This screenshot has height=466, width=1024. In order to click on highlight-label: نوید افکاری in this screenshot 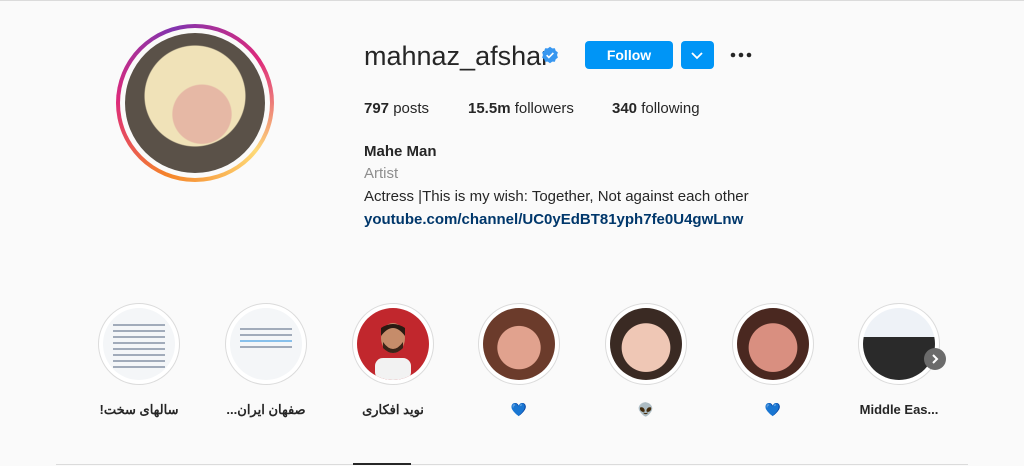, I will do `click(393, 409)`.